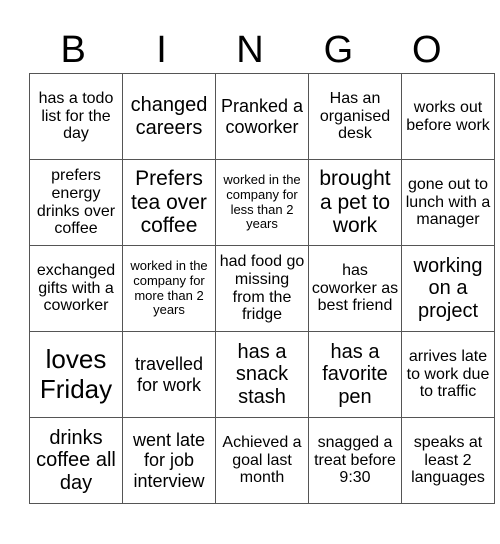  I want to click on header-letter-i: I, so click(161, 50).